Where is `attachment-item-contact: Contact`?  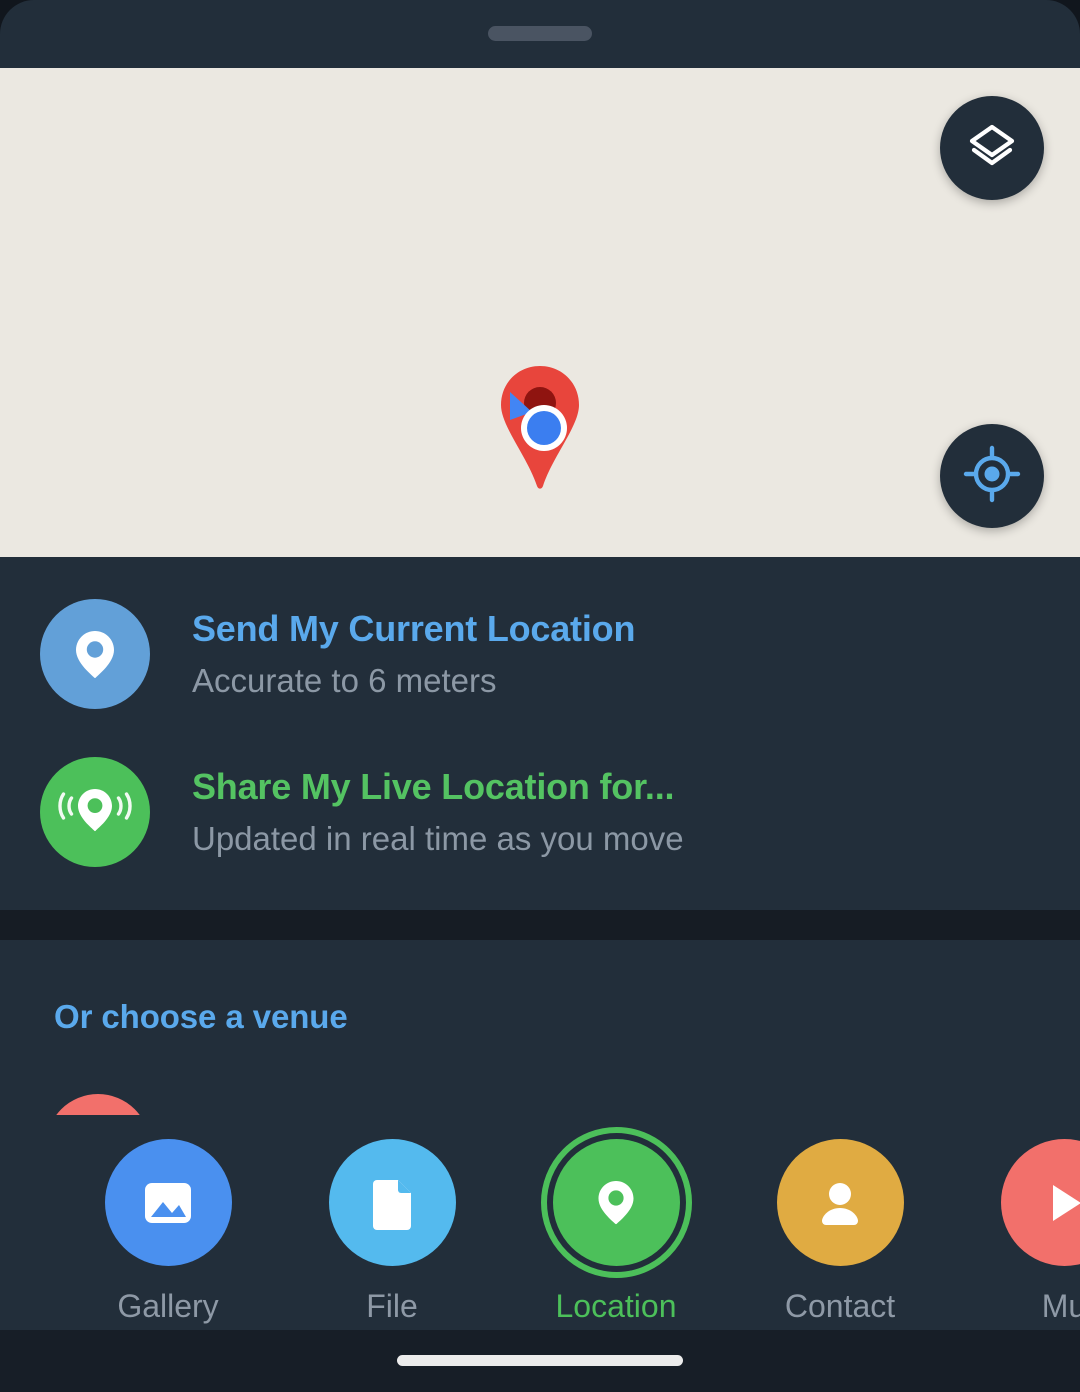
attachment-item-contact: Contact is located at coordinates (840, 1220).